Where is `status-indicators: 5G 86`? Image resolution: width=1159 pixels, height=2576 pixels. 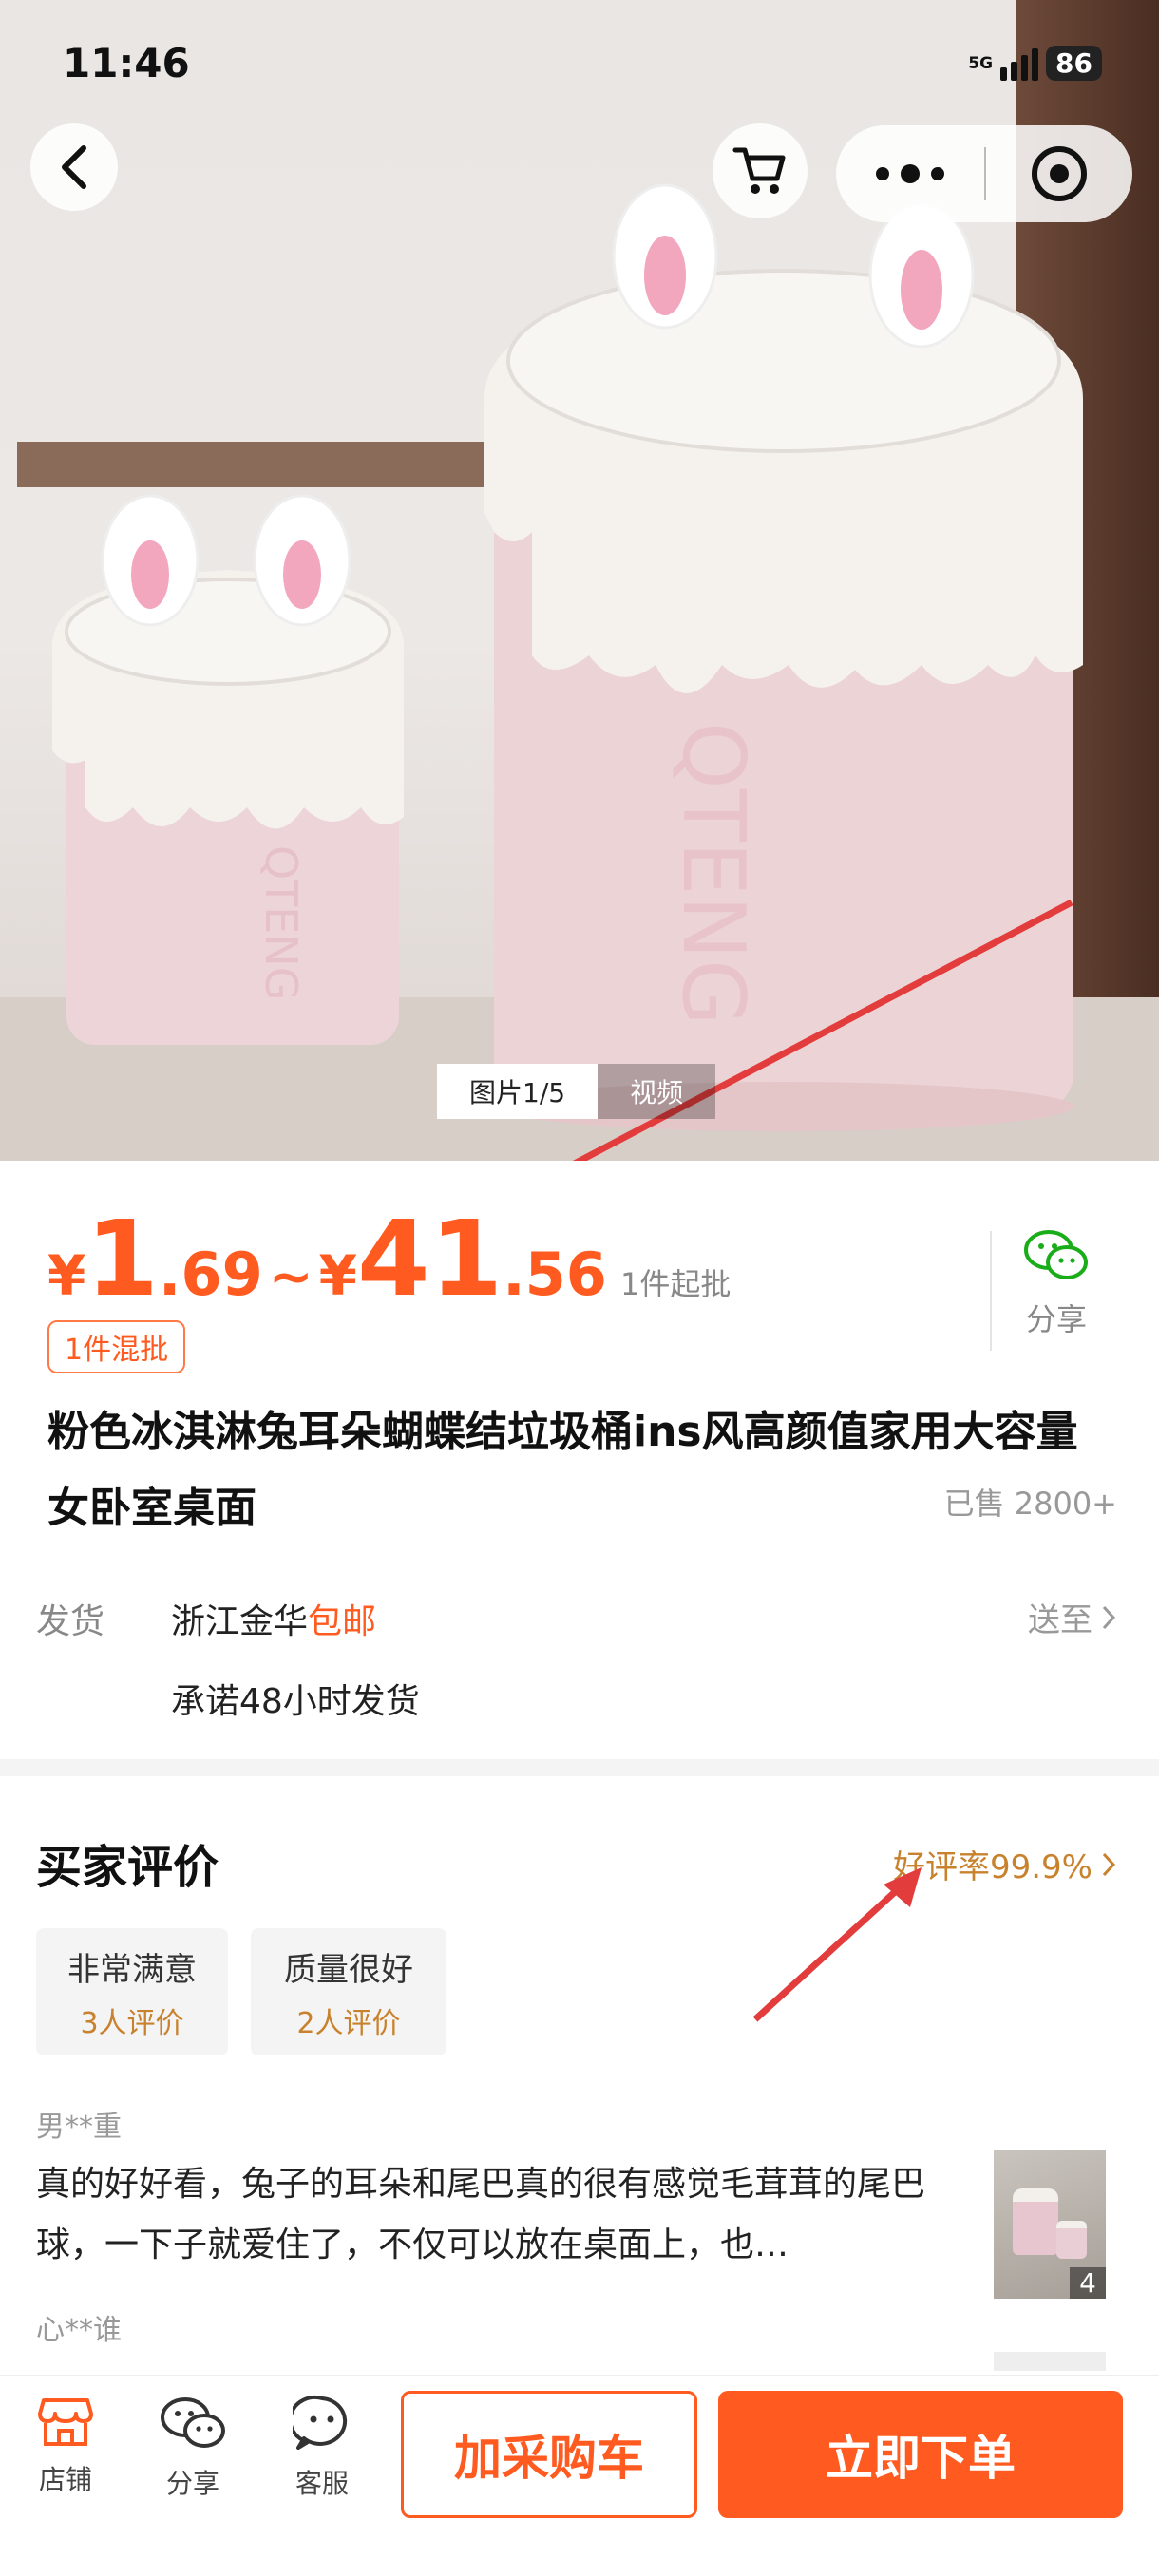
status-indicators: 5G 86 is located at coordinates (1035, 63).